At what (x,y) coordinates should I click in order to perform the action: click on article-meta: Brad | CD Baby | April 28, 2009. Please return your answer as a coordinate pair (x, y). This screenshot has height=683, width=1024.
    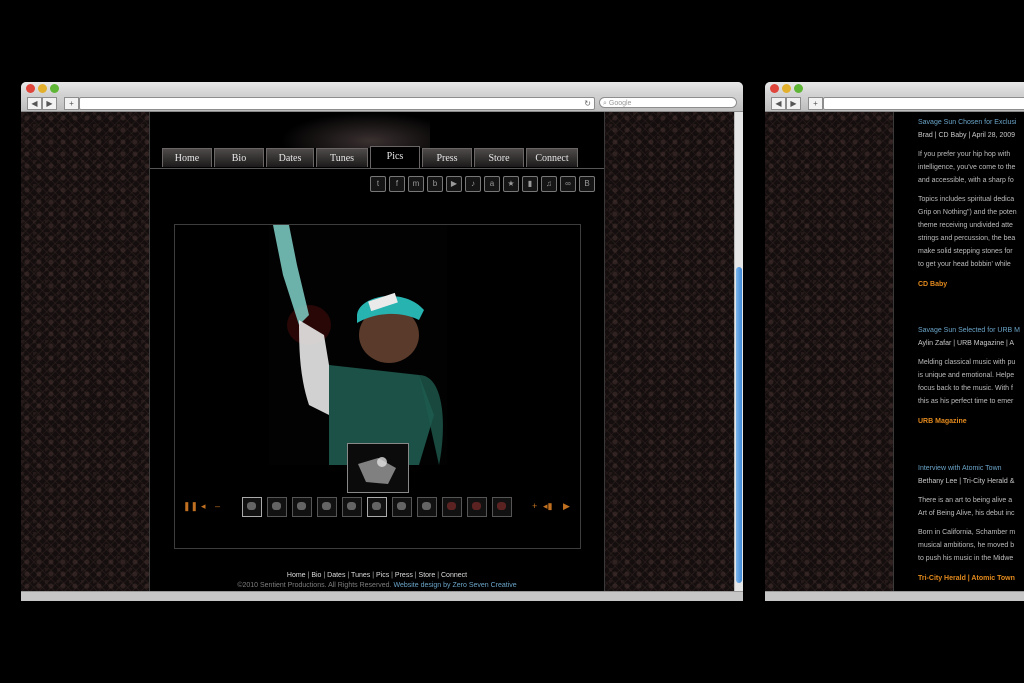
    Looking at the image, I should click on (967, 135).